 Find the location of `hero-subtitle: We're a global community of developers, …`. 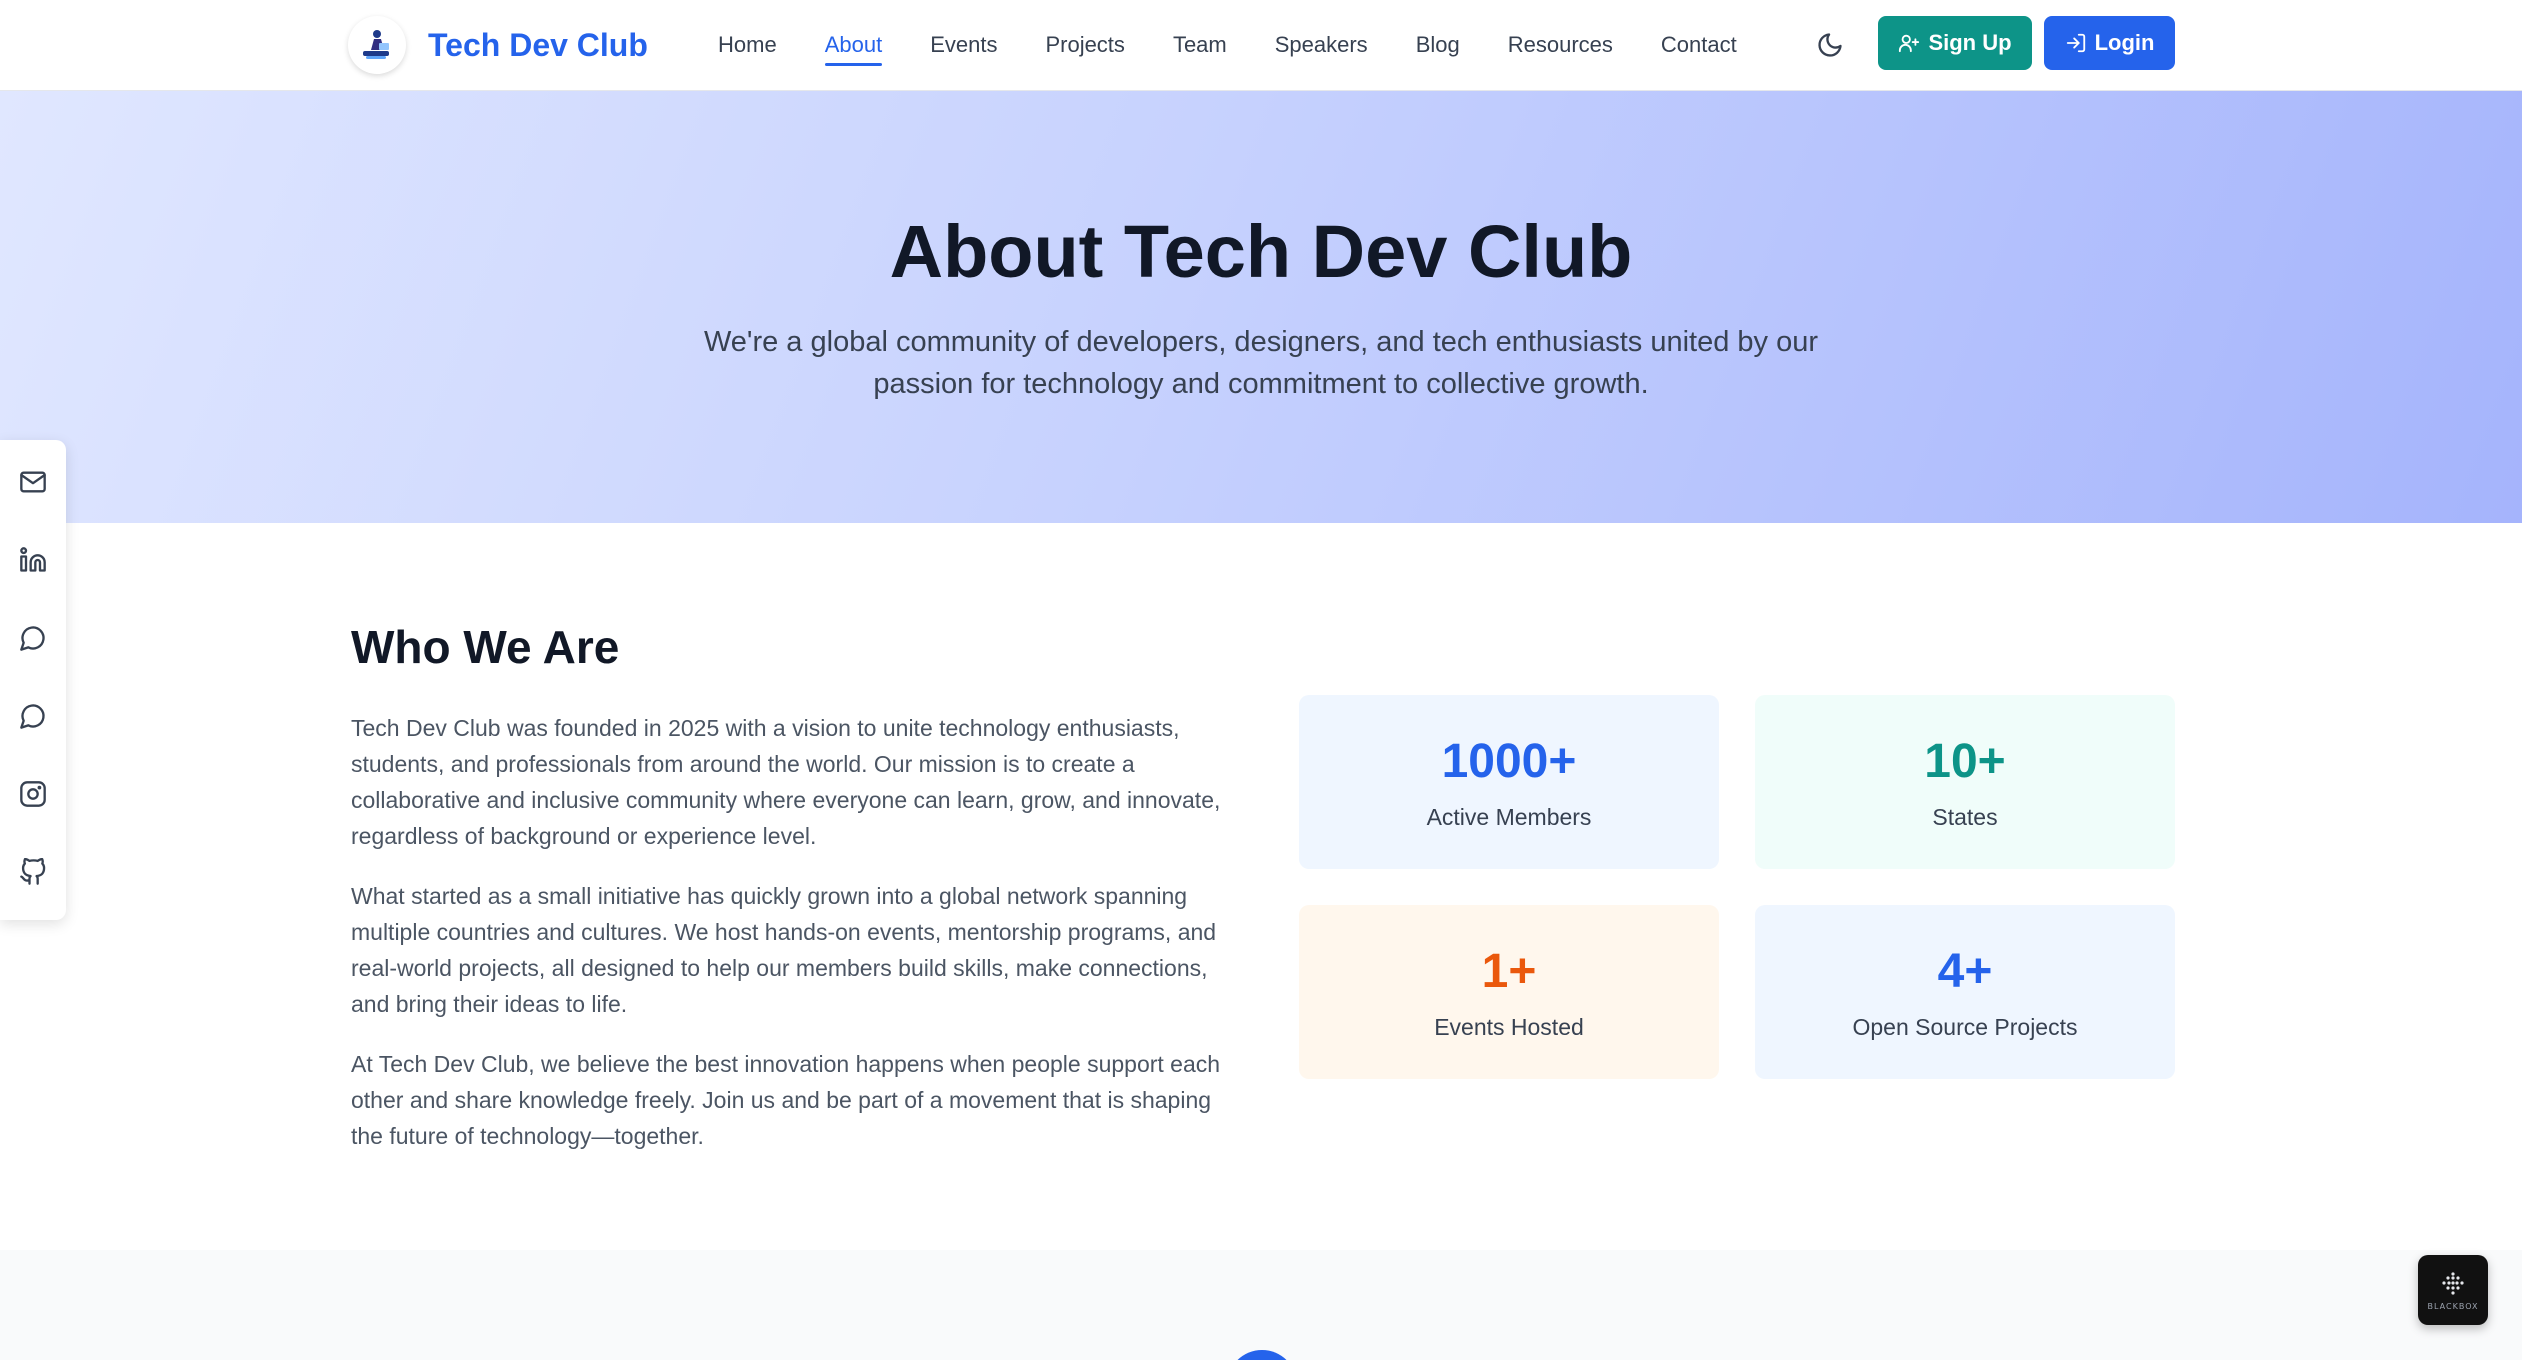

hero-subtitle: We're a global community of developers, … is located at coordinates (1261, 363).